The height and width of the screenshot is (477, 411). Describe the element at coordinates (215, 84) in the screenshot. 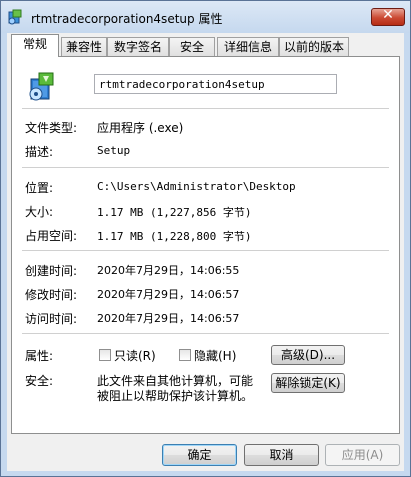

I see `file-name-field: rtmtradecorporation4setup` at that location.